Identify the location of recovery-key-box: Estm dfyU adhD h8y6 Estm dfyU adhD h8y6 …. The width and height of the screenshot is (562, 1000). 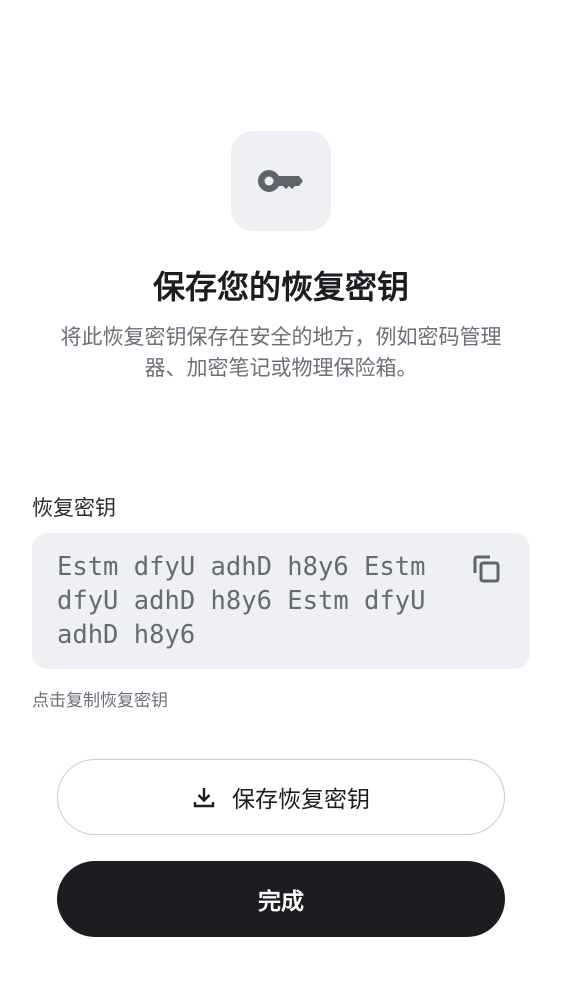
(281, 601).